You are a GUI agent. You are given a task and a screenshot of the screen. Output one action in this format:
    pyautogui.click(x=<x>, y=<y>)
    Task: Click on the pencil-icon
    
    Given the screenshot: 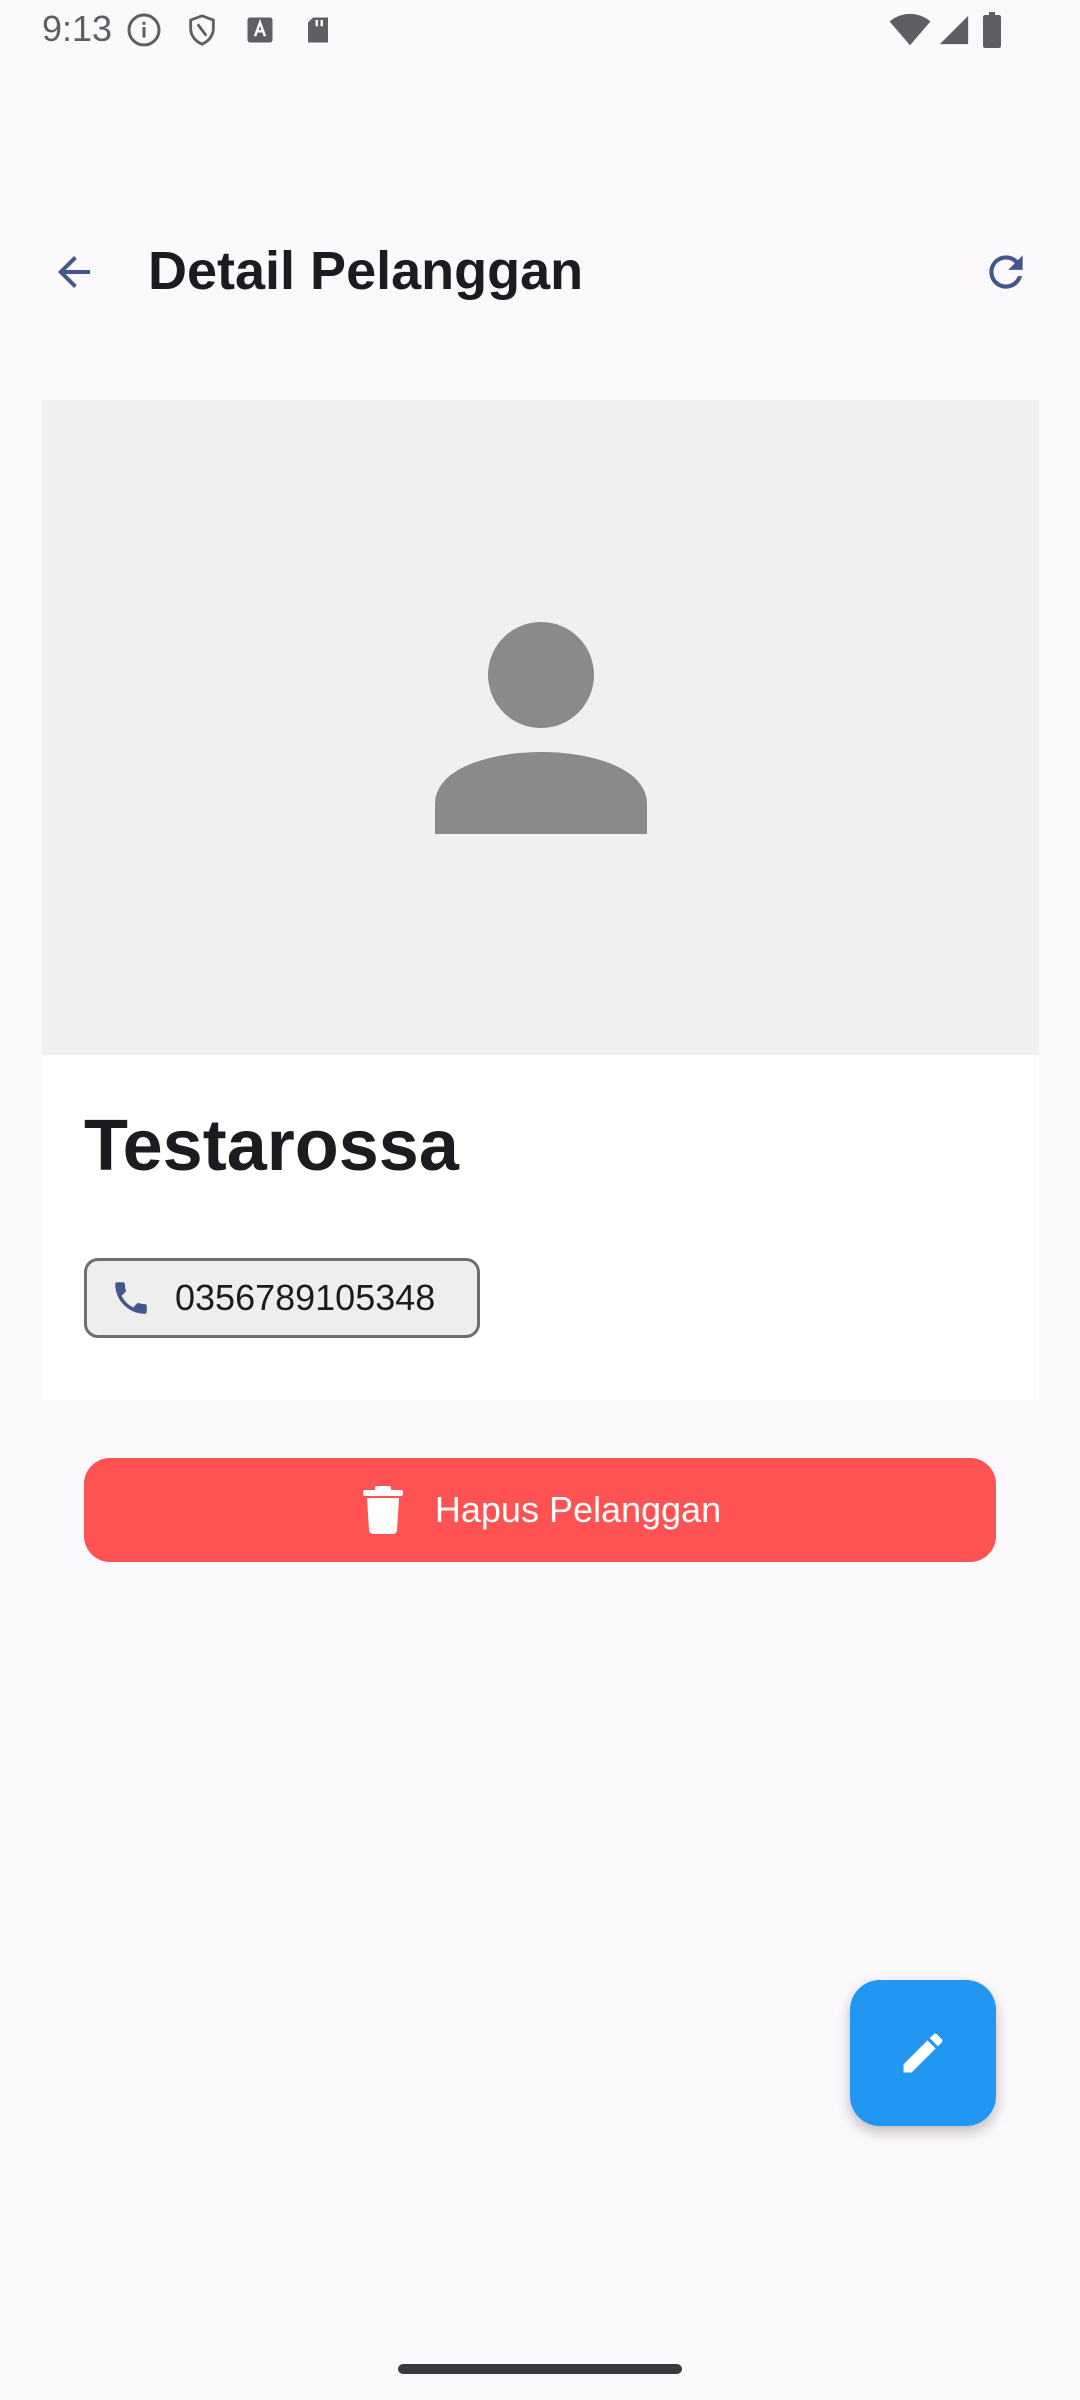 What is the action you would take?
    pyautogui.click(x=923, y=2053)
    